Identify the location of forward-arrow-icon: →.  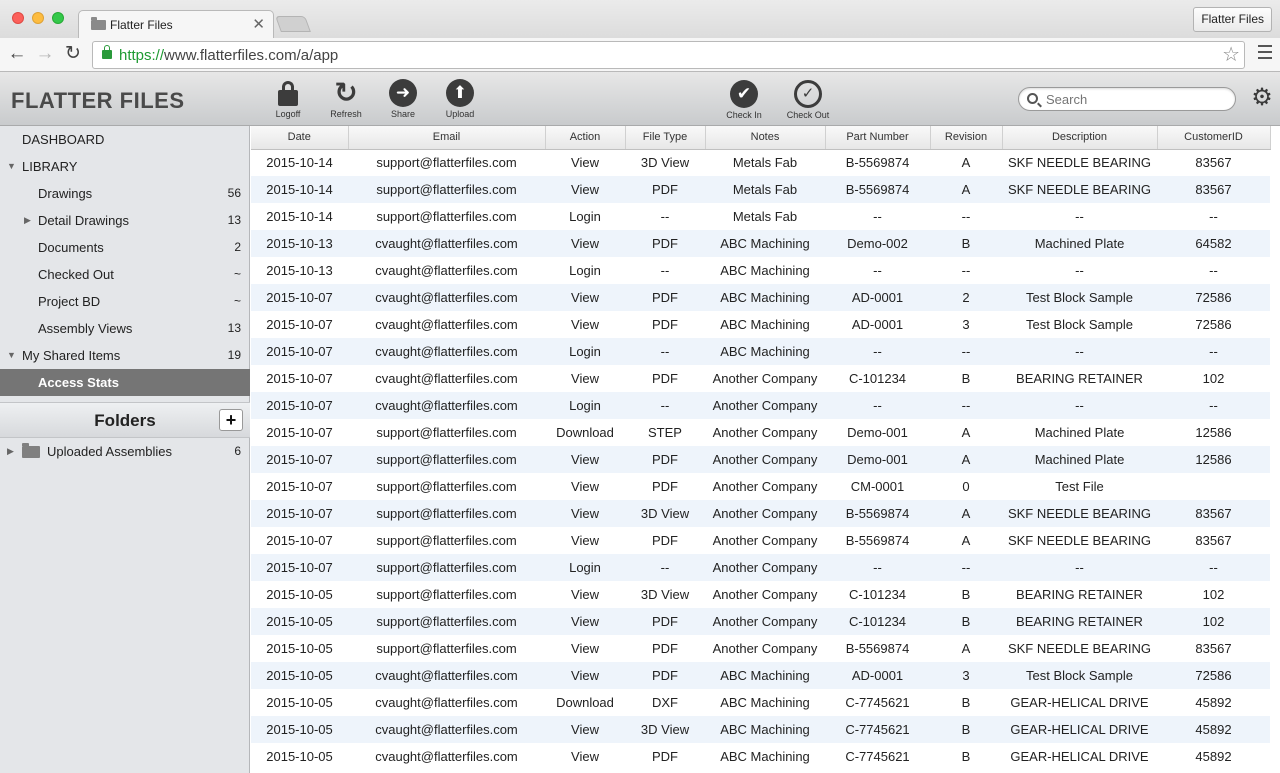
(45, 54).